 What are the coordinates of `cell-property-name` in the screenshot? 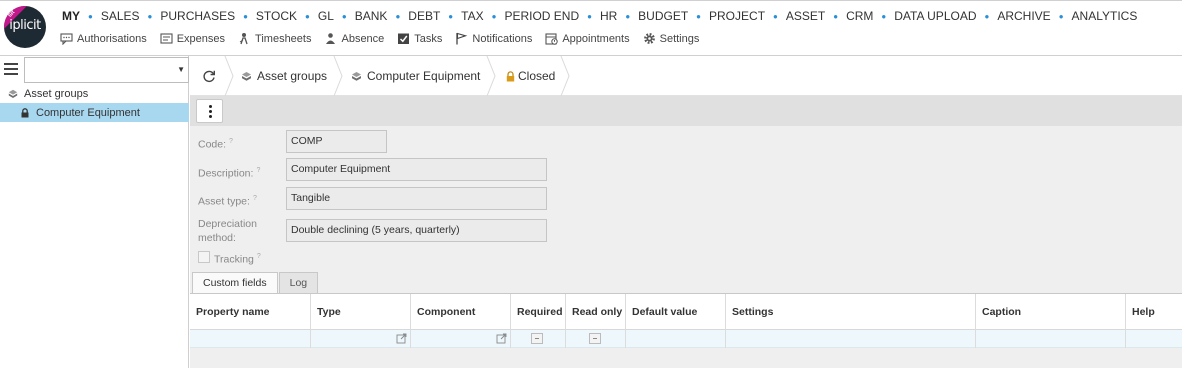 It's located at (250, 339).